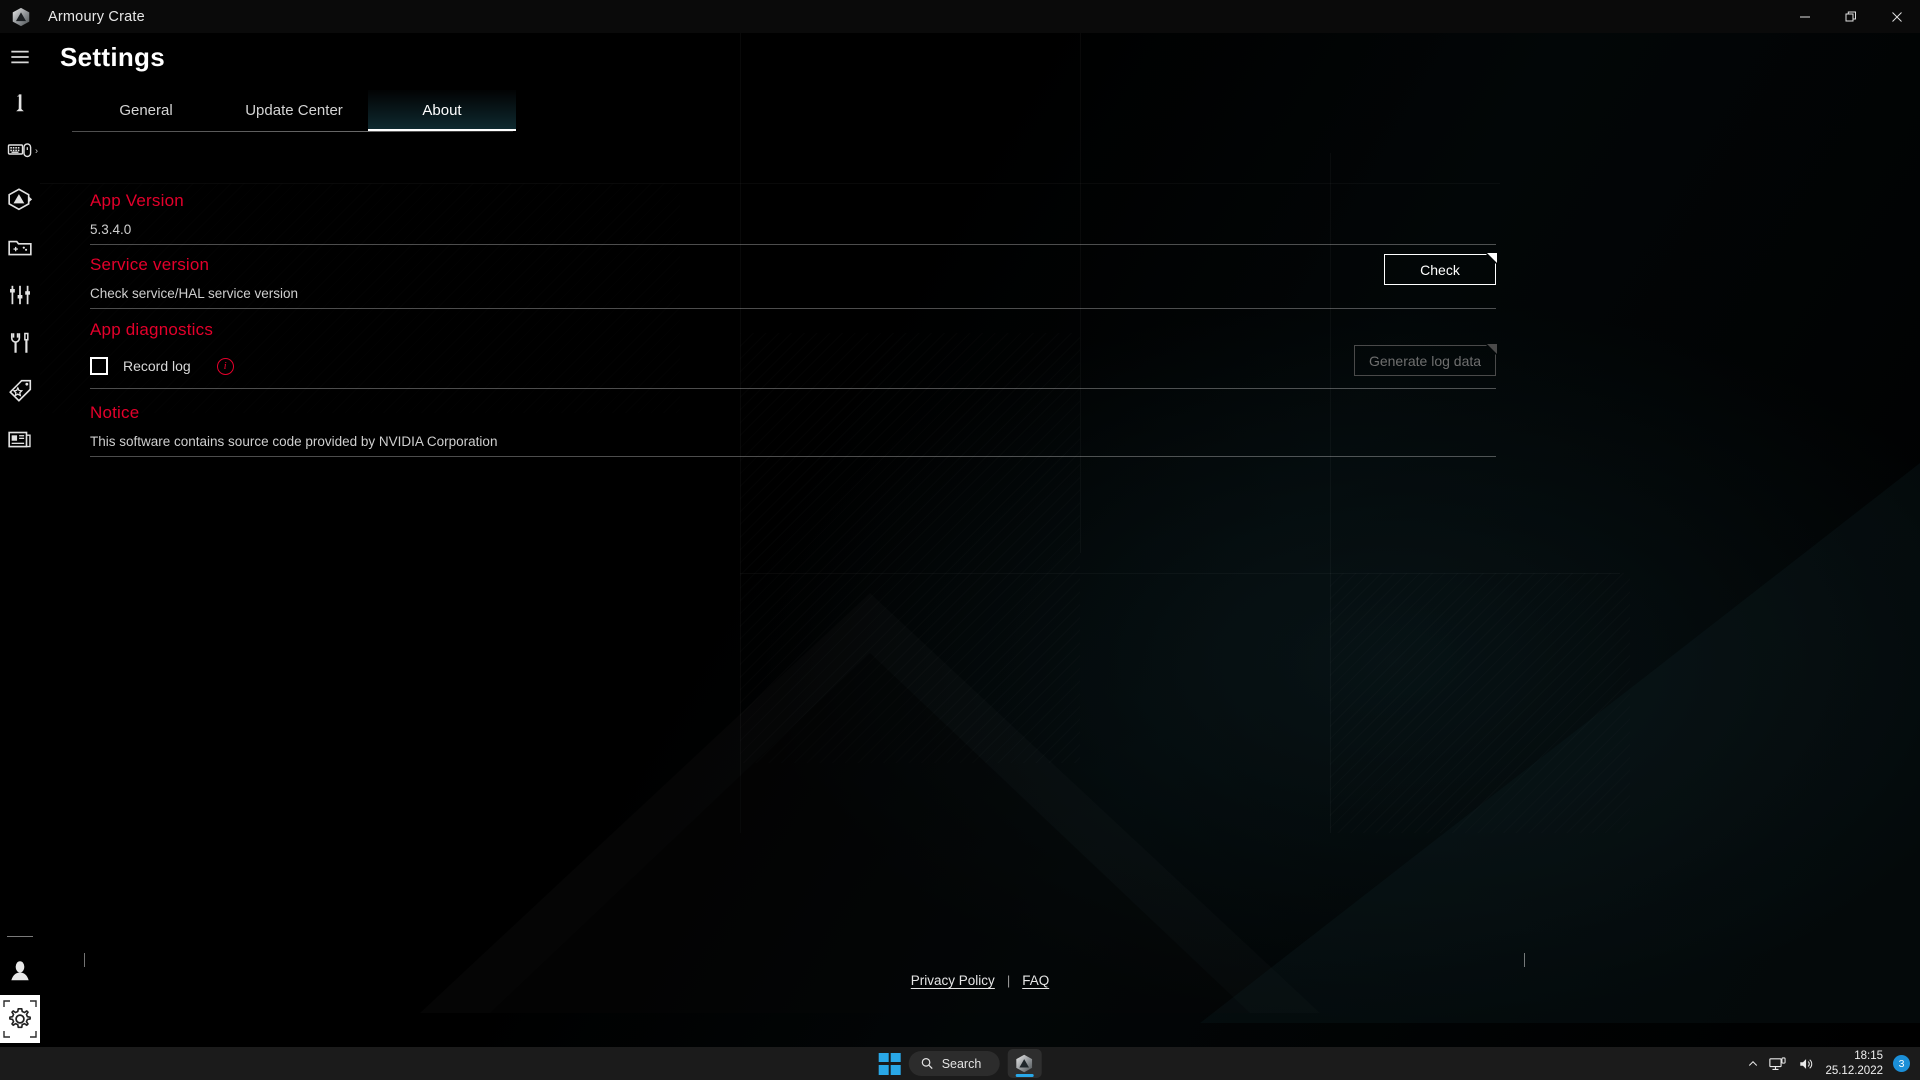  What do you see at coordinates (1753, 1064) in the screenshot?
I see `chevron-up-icon` at bounding box center [1753, 1064].